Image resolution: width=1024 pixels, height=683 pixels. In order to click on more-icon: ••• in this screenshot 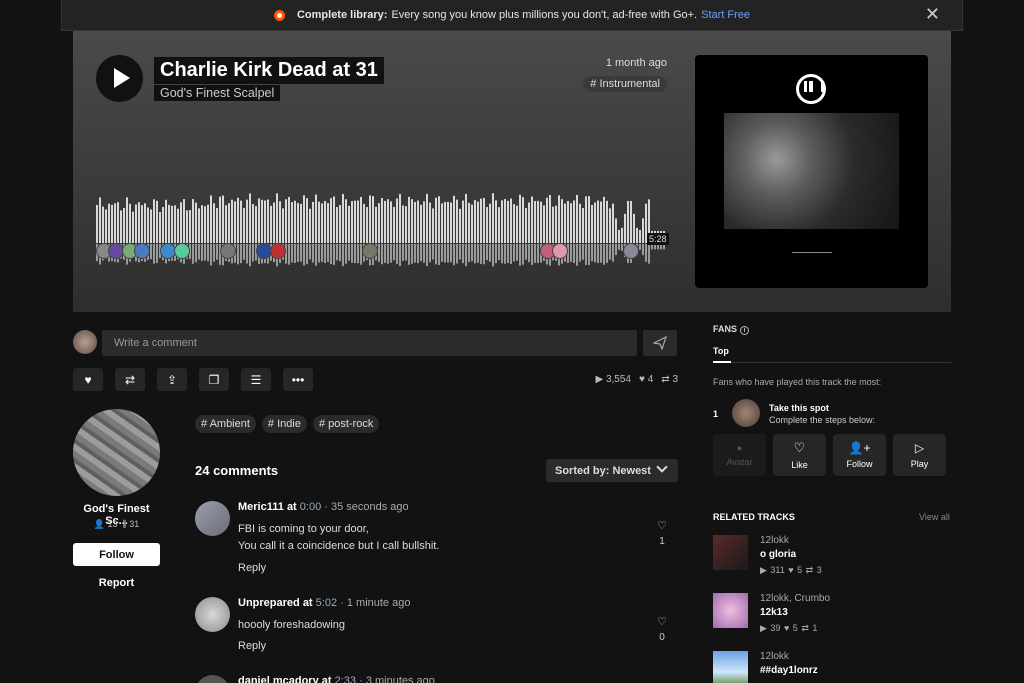, I will do `click(298, 379)`.